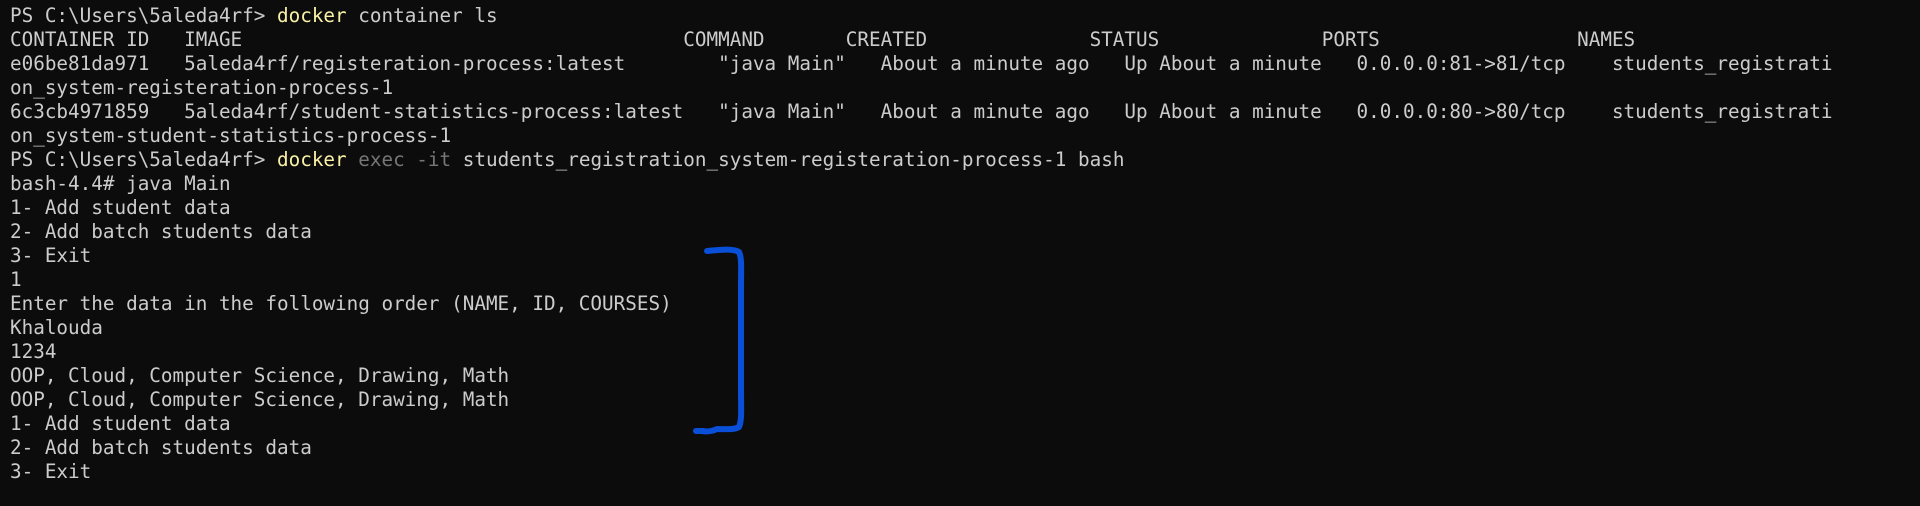 The height and width of the screenshot is (506, 1920). I want to click on output-line: on_system-student-statistics-process-1, so click(231, 135).